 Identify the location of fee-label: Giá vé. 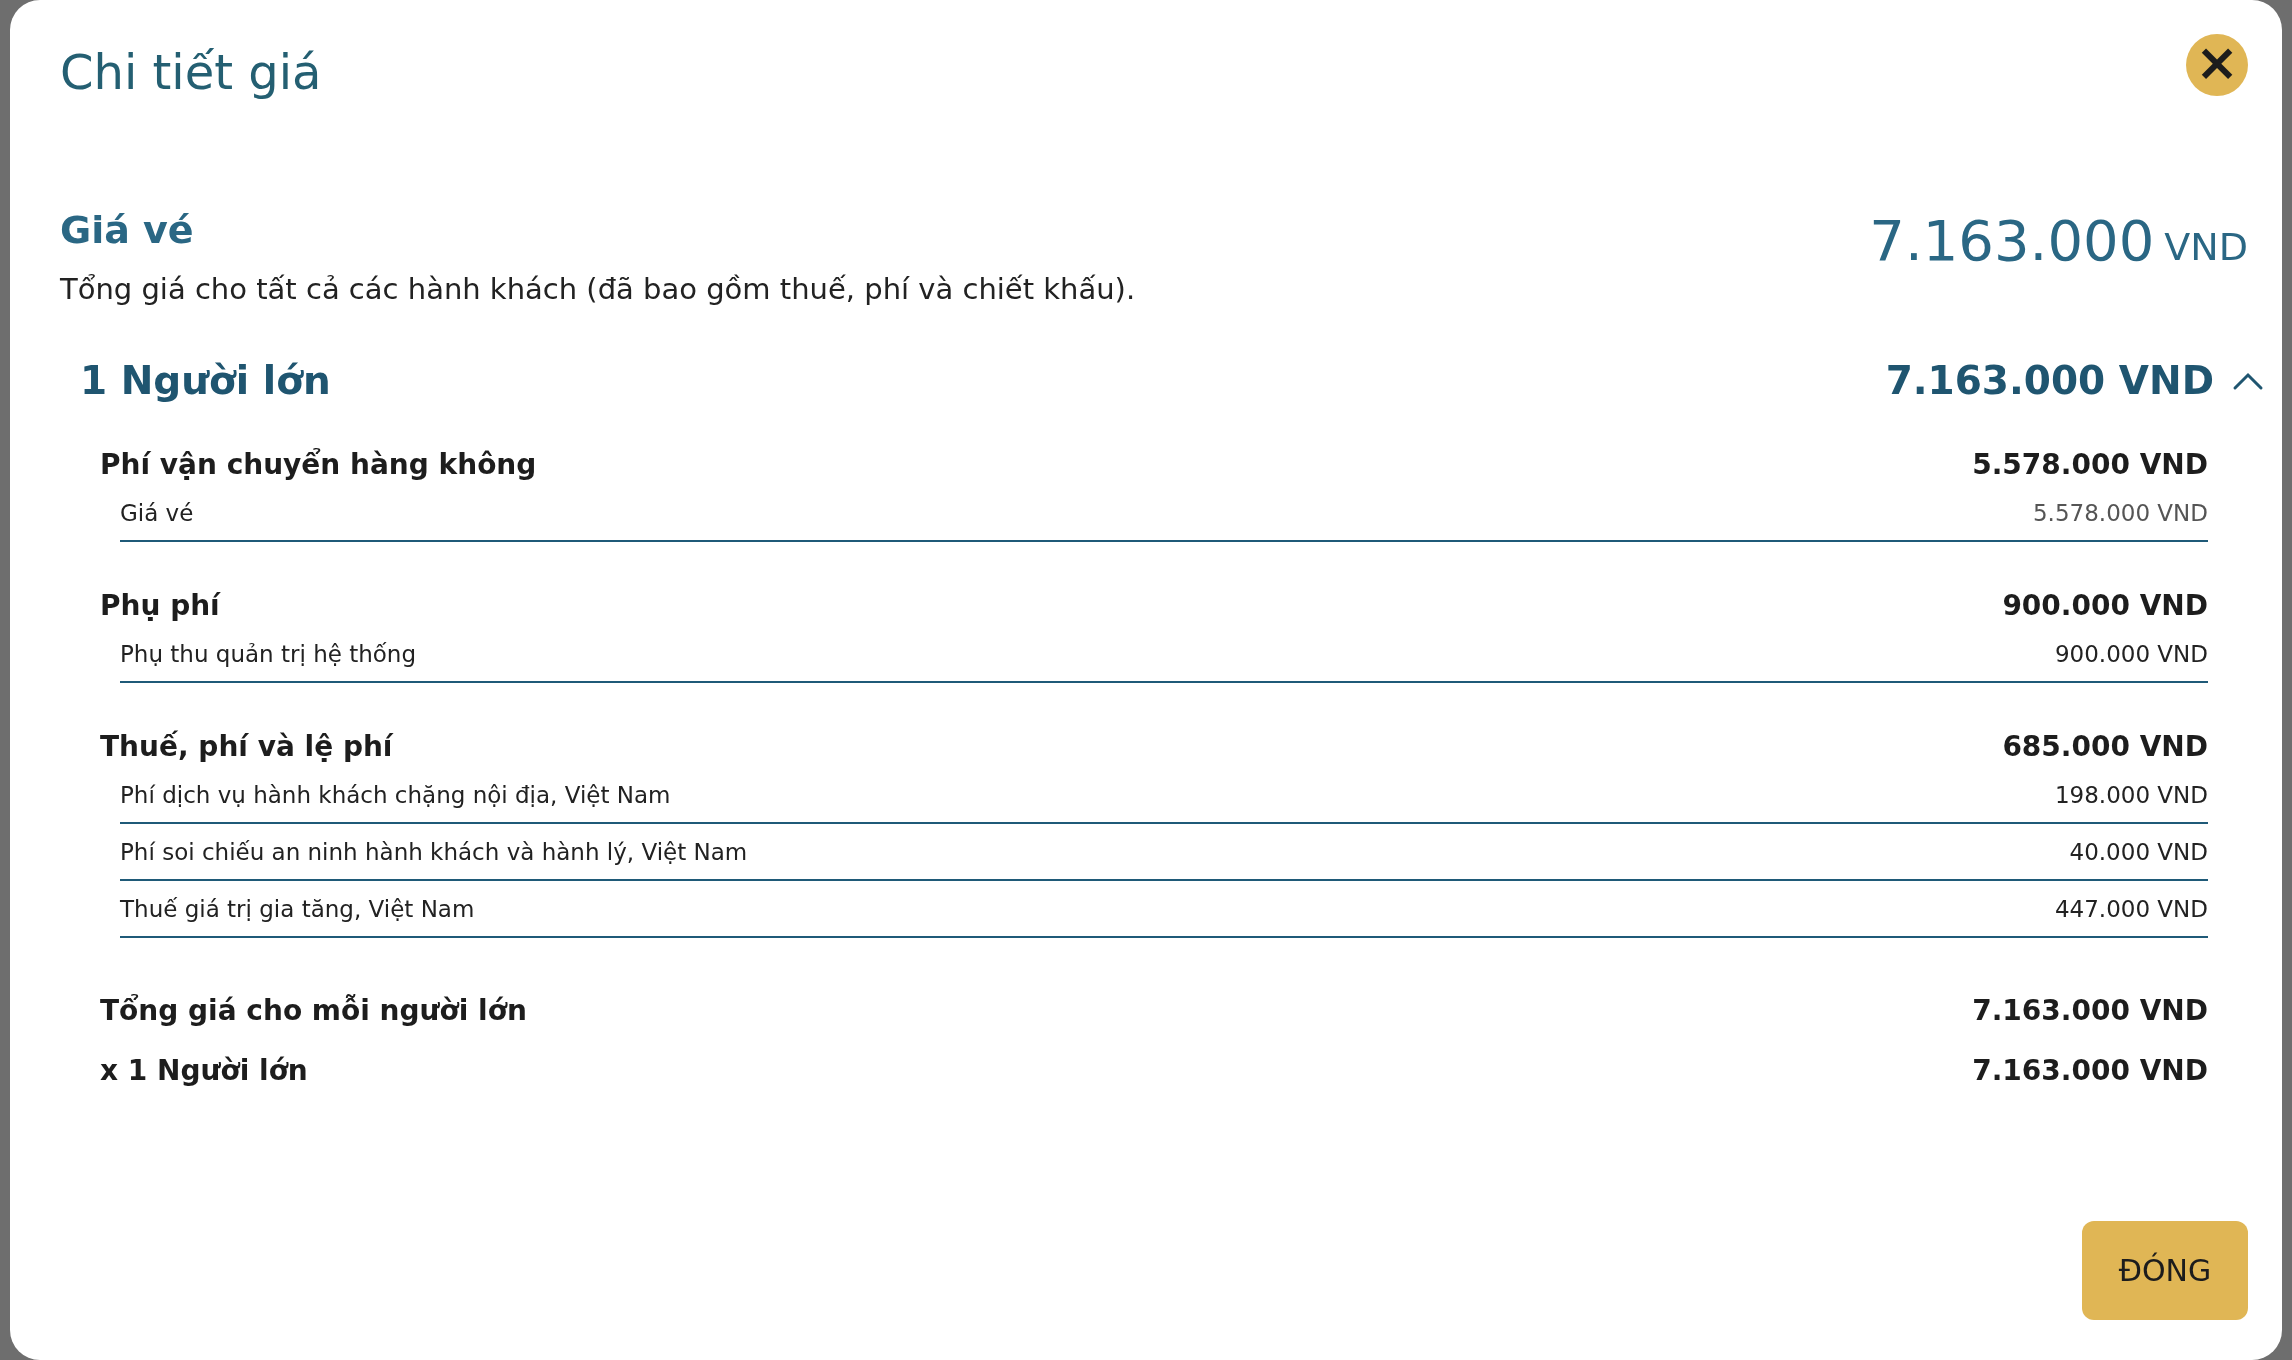
(157, 512).